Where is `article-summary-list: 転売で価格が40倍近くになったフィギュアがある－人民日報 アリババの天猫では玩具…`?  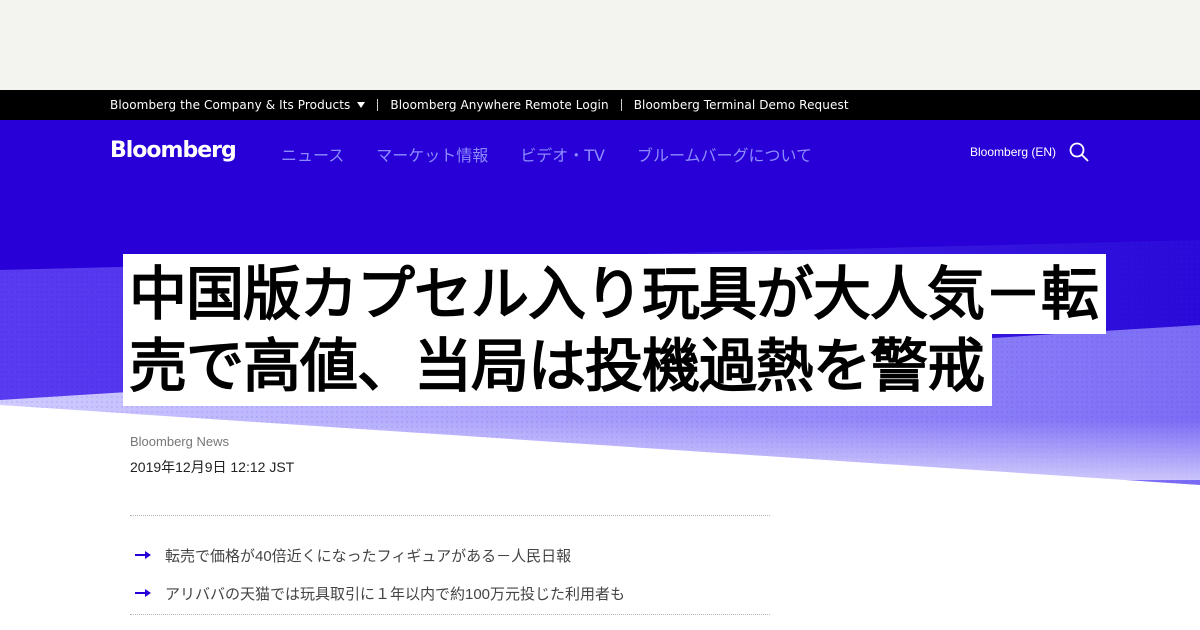
article-summary-list: 転売で価格が40倍近くになったフィギュアがある－人民日報 アリババの天猫では玩具… is located at coordinates (450, 574).